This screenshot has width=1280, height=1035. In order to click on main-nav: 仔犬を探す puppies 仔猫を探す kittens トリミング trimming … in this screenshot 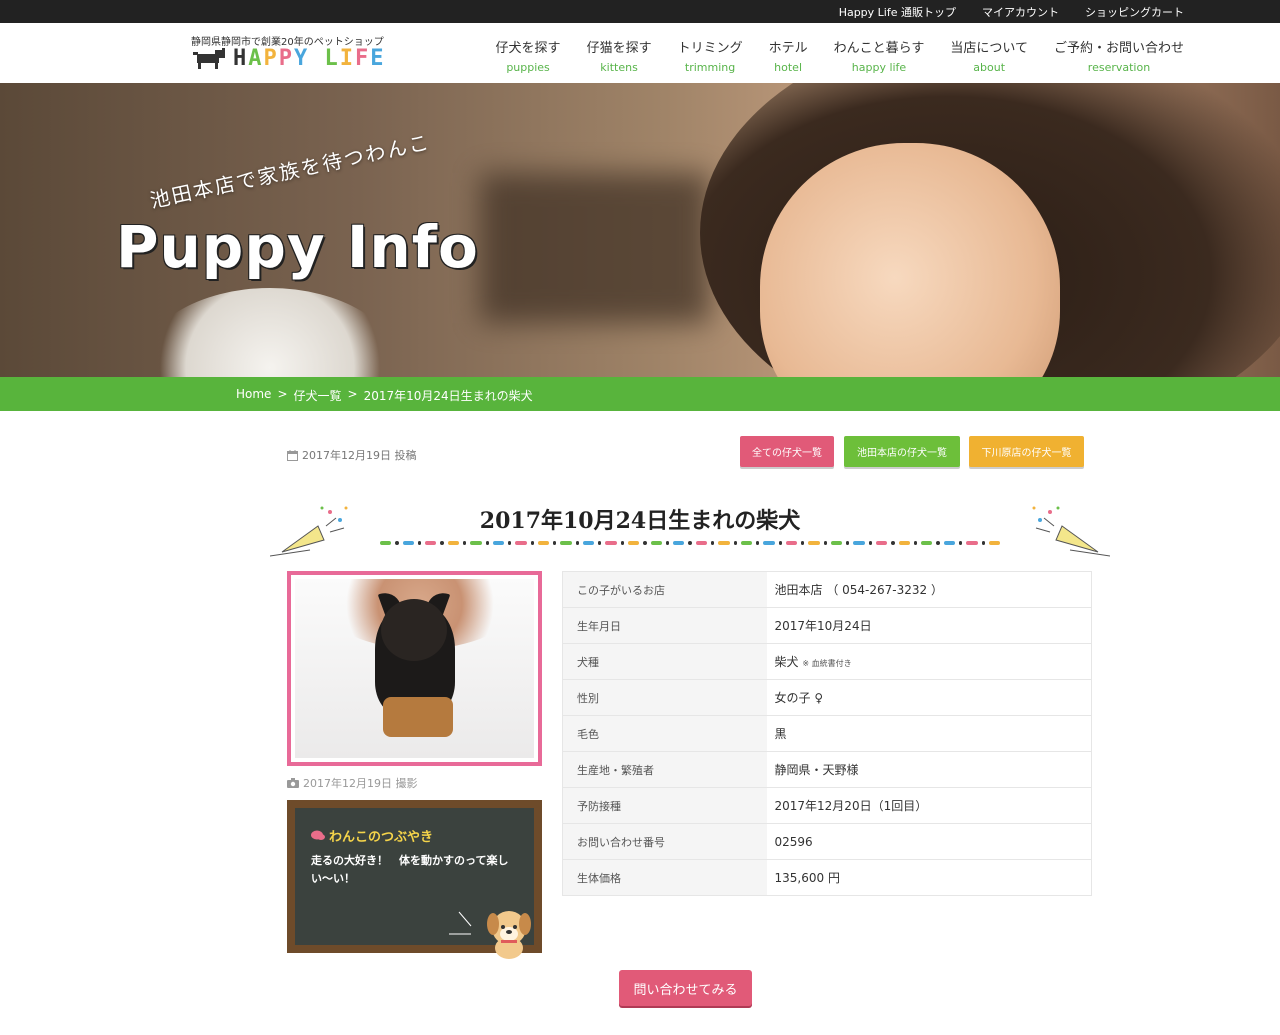, I will do `click(840, 55)`.